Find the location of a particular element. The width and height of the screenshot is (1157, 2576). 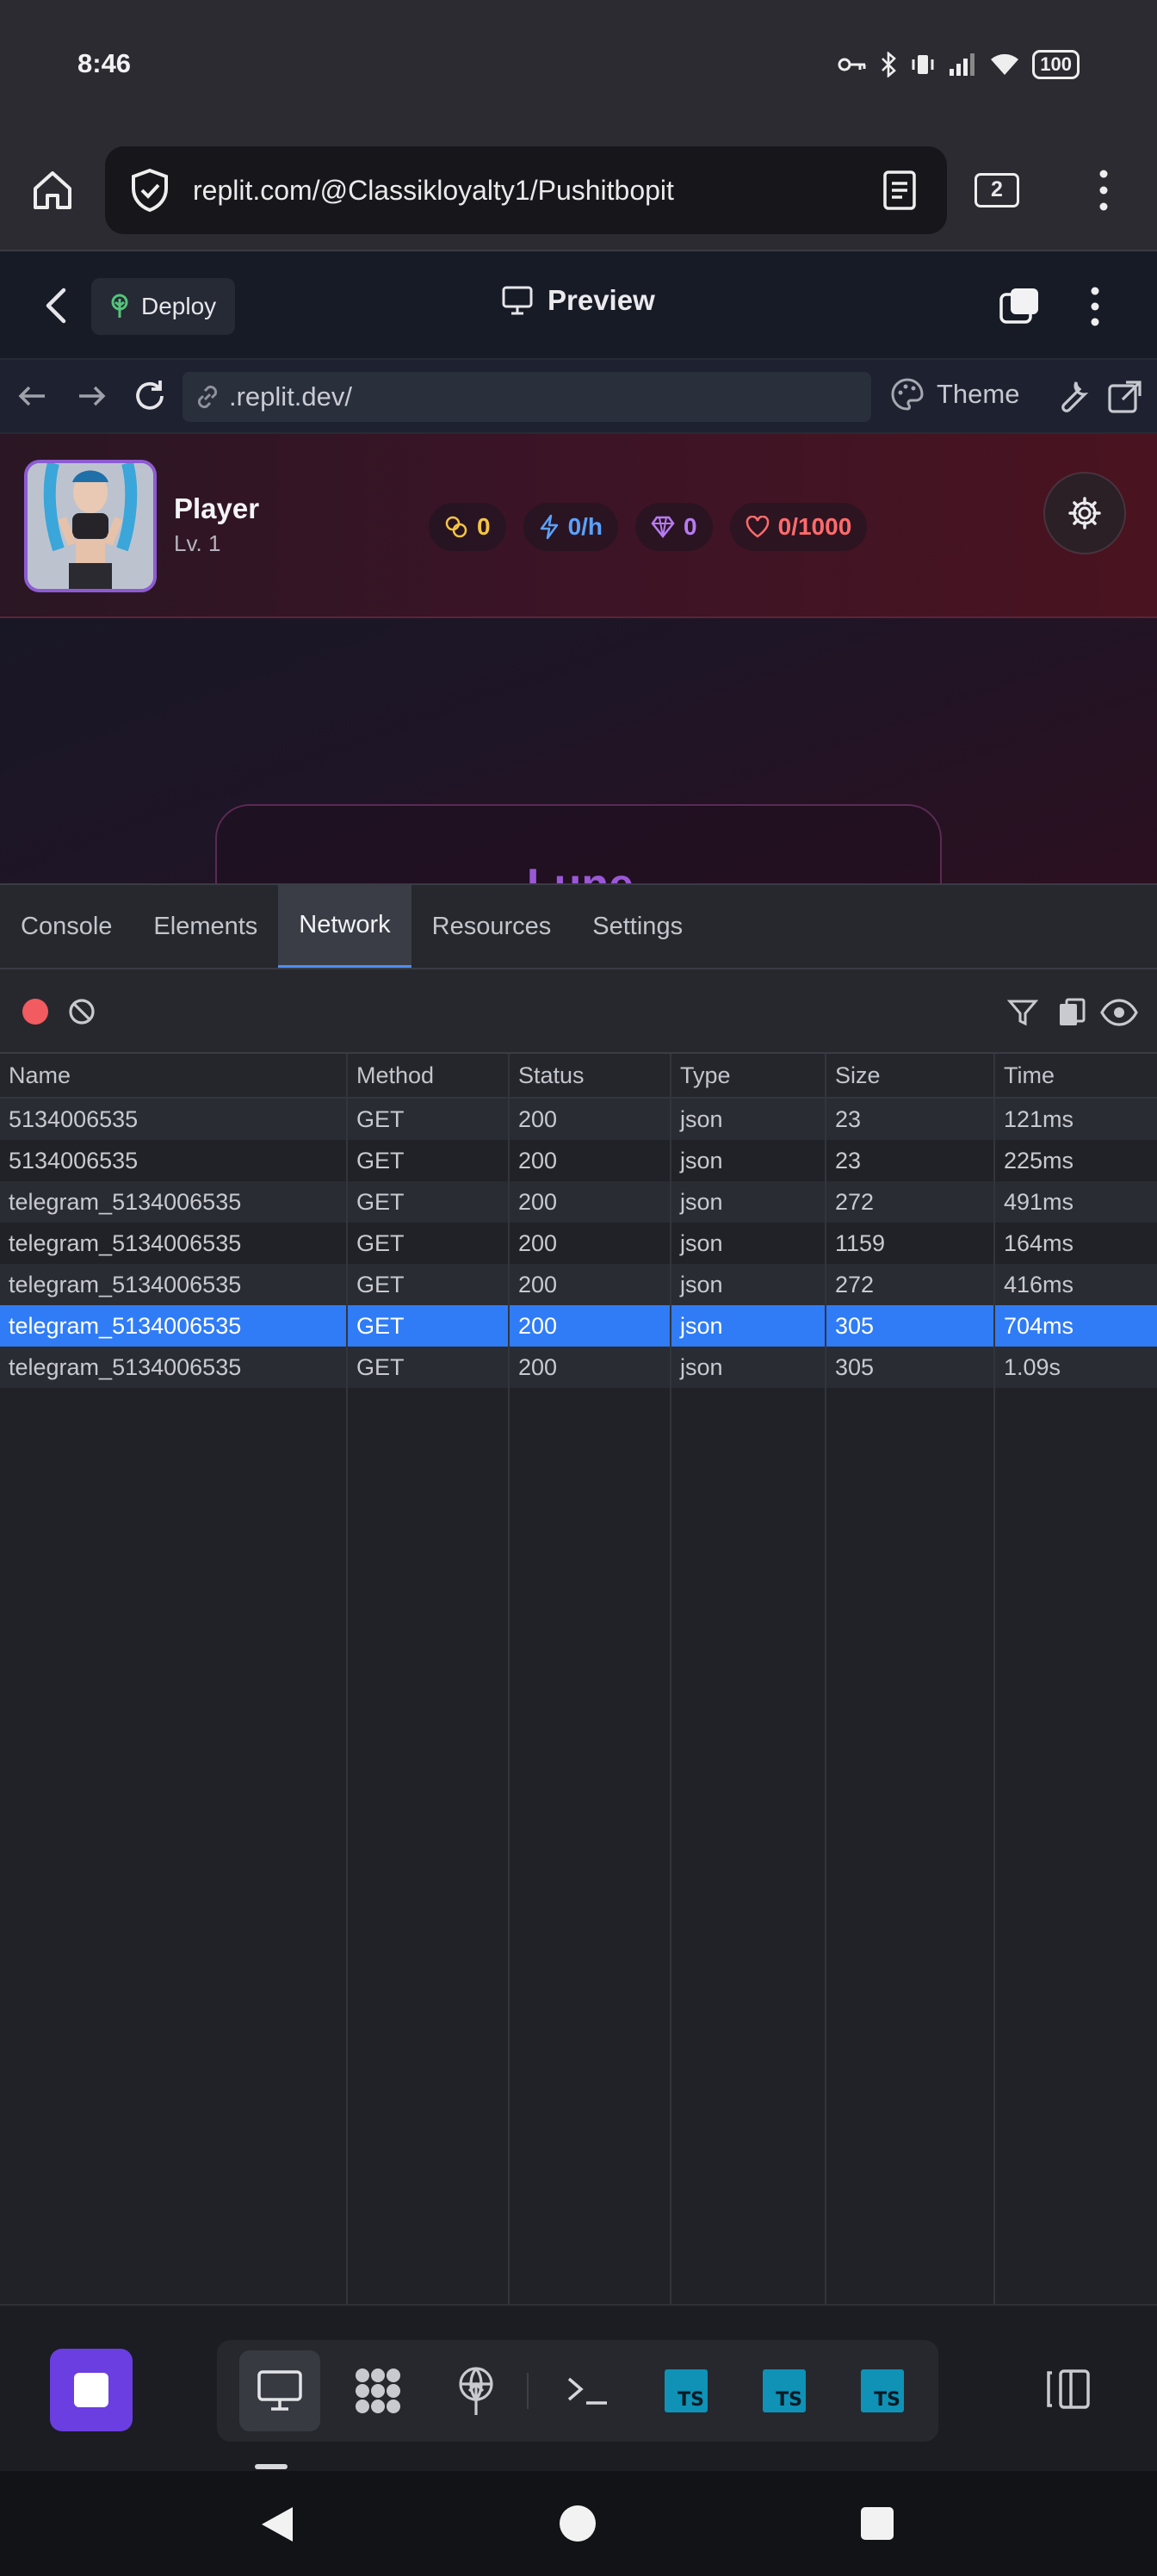

table-row: 5134006535 GET 200 json 23 225ms is located at coordinates (579, 1160).